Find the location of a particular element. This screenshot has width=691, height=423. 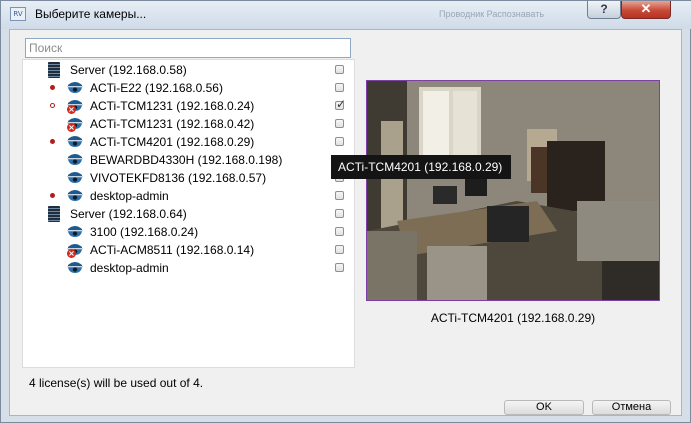

camera-checkbox: ✓ is located at coordinates (341, 104).